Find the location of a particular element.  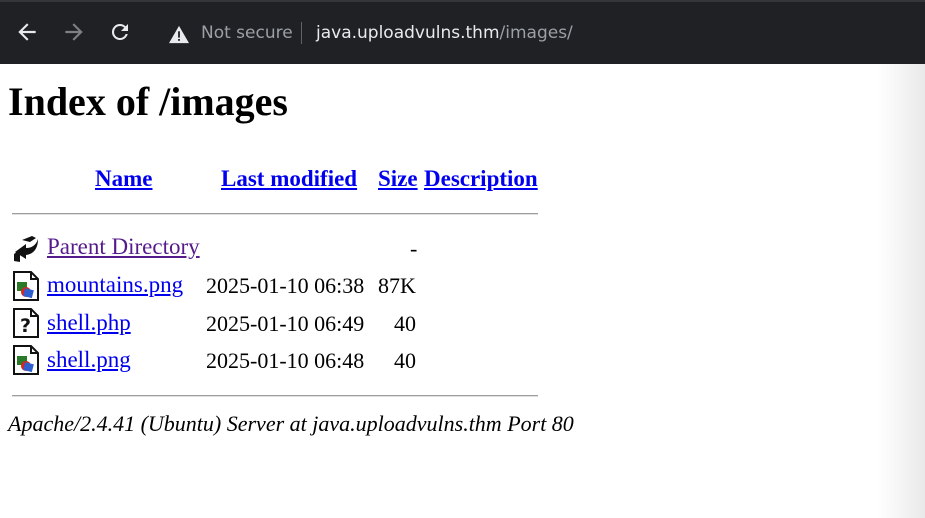

browser-toolbar: Not secure java.uploadvulns.thm/images/ is located at coordinates (462, 32).